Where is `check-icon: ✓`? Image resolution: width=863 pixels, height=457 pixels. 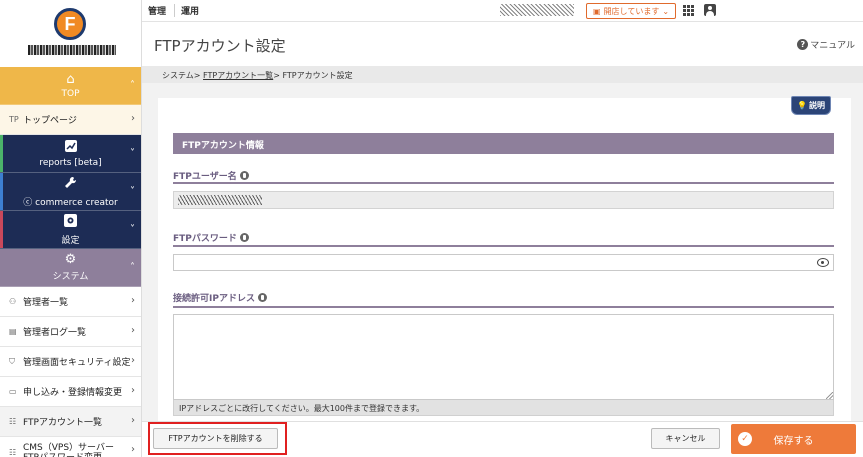 check-icon: ✓ is located at coordinates (745, 439).